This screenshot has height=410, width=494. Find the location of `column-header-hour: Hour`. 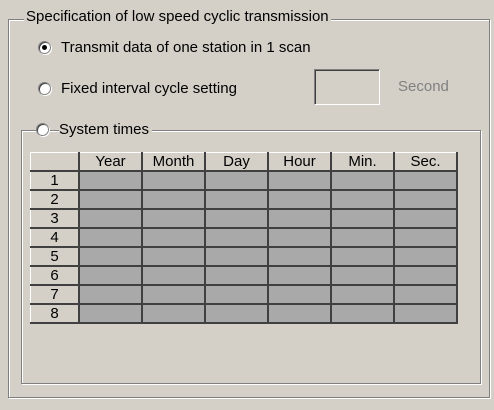

column-header-hour: Hour is located at coordinates (299, 162).